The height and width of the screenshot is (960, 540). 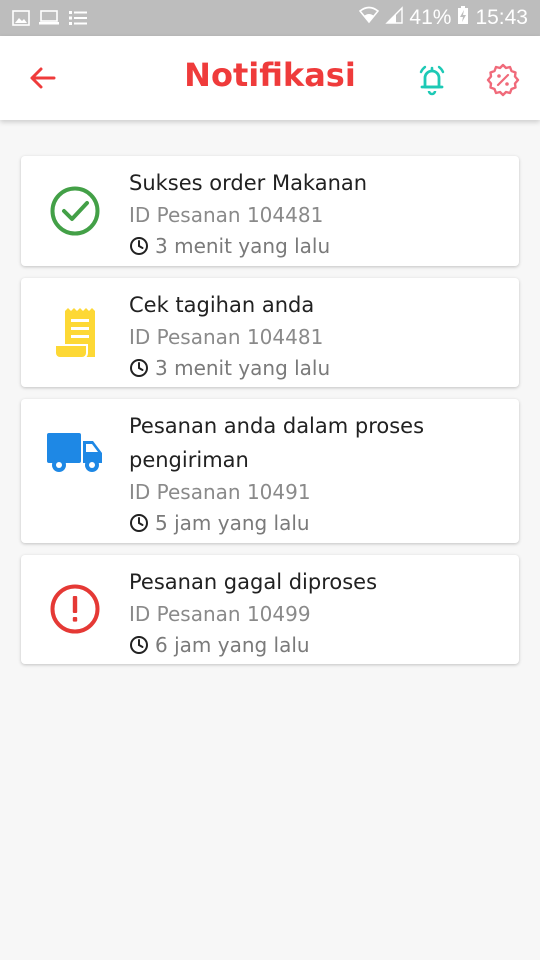 I want to click on bell-ring-icon, so click(x=432, y=80).